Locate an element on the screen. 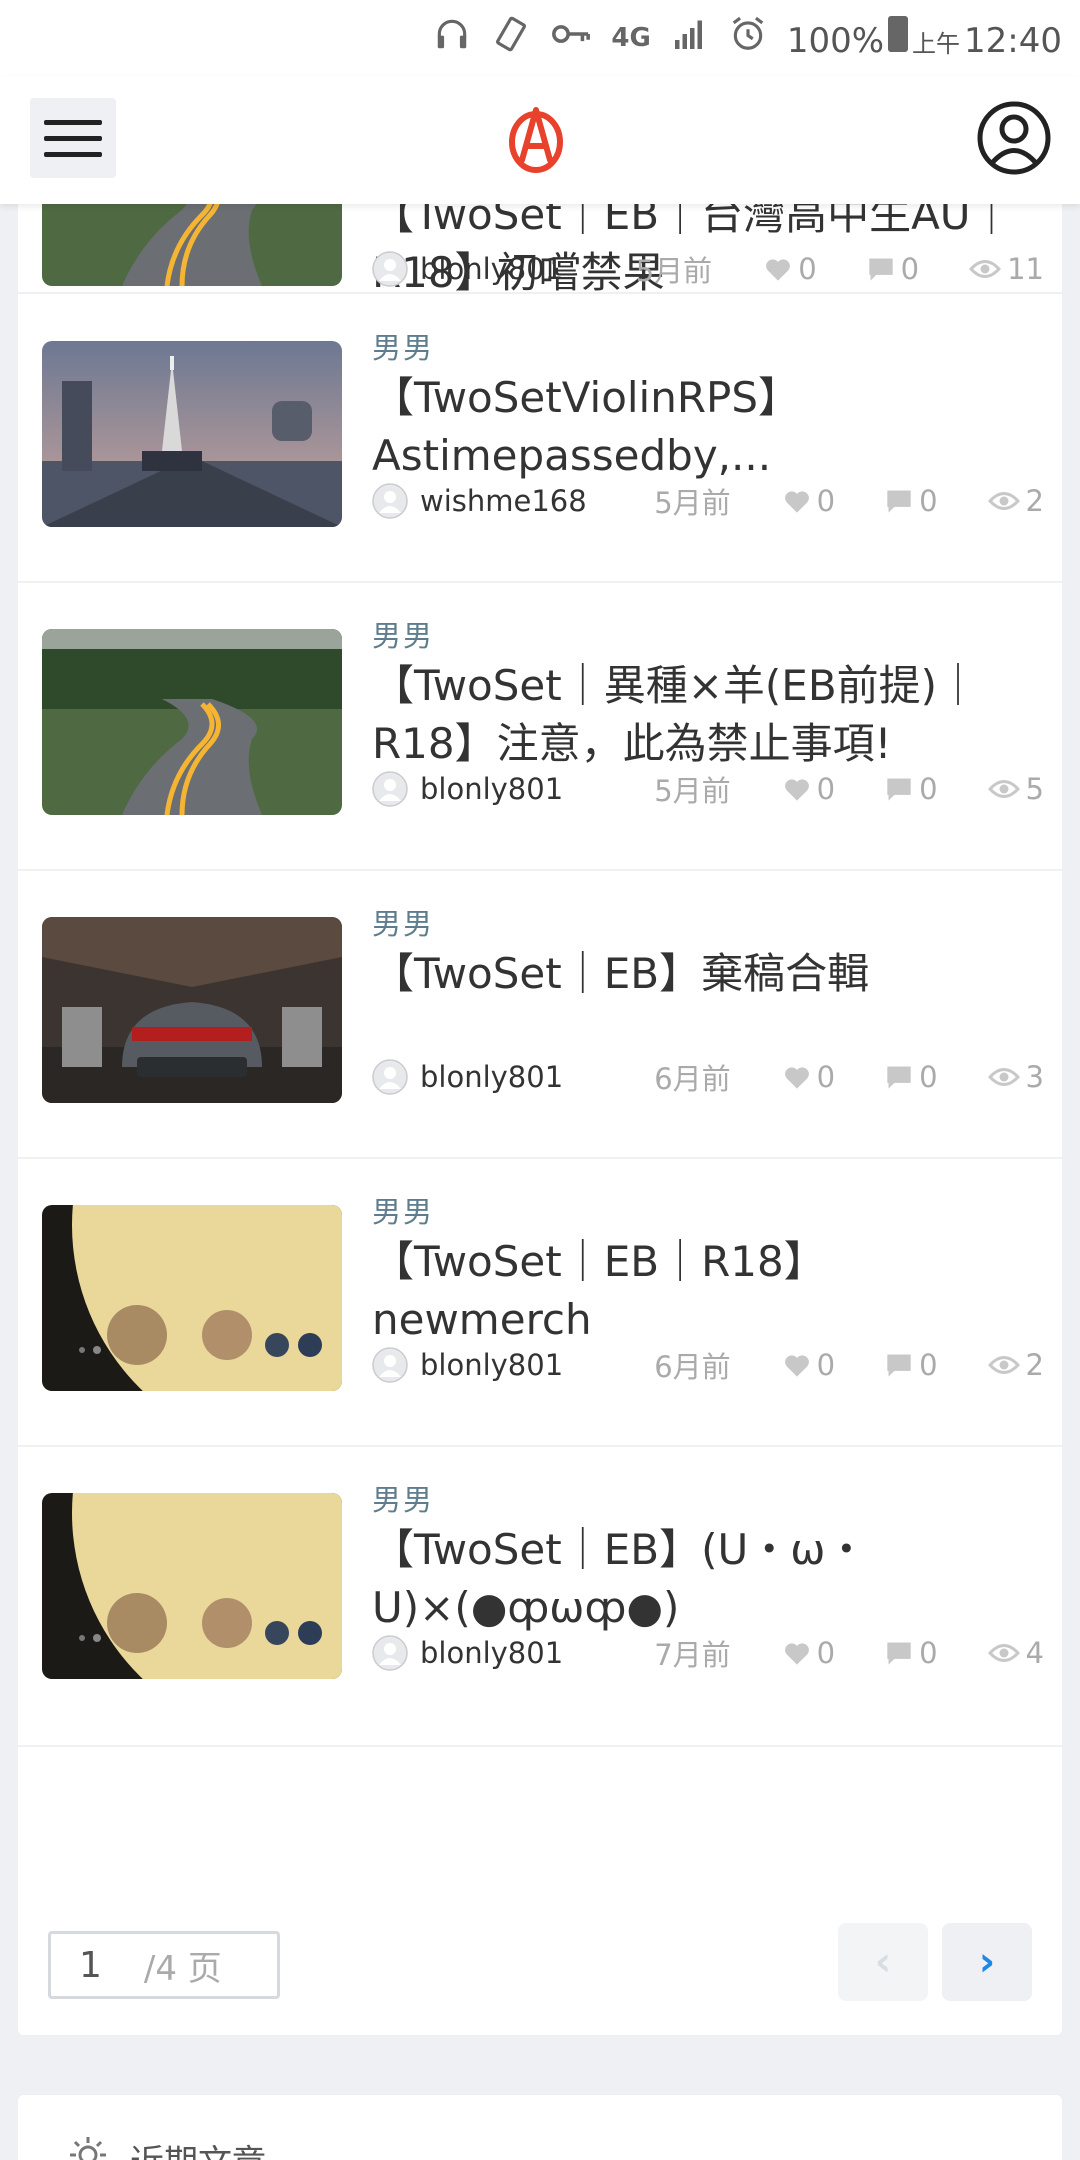 This screenshot has height=2160, width=1080. page-number-input: 1 /4 页 is located at coordinates (164, 1965).